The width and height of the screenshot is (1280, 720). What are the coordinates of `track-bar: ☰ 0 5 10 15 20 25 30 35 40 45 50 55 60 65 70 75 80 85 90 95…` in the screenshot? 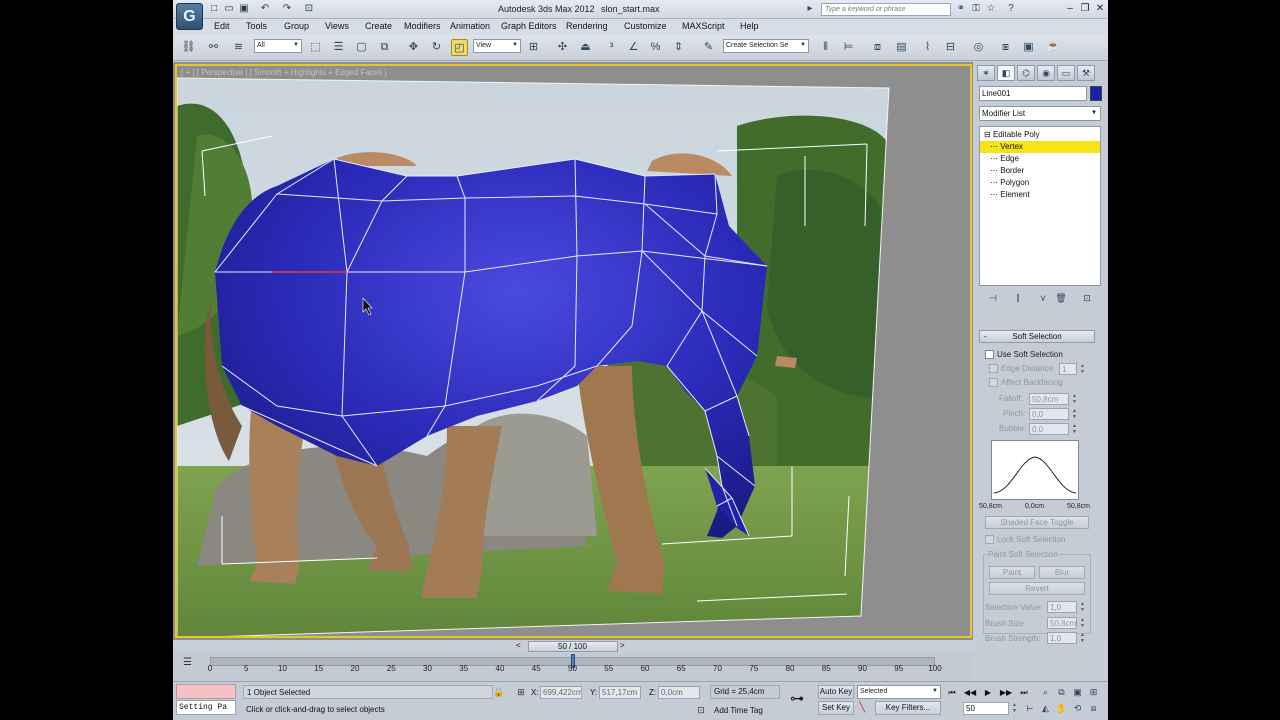 It's located at (573, 667).